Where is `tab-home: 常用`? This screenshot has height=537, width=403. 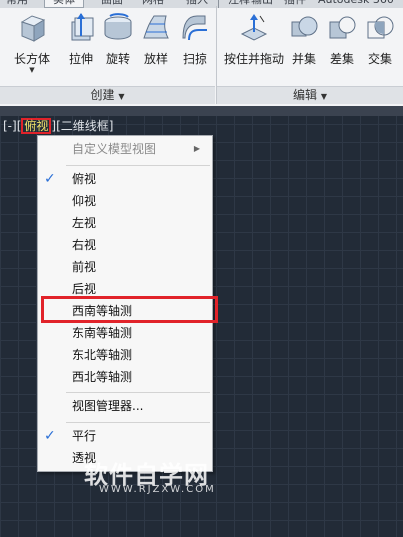 tab-home: 常用 is located at coordinates (17, 4).